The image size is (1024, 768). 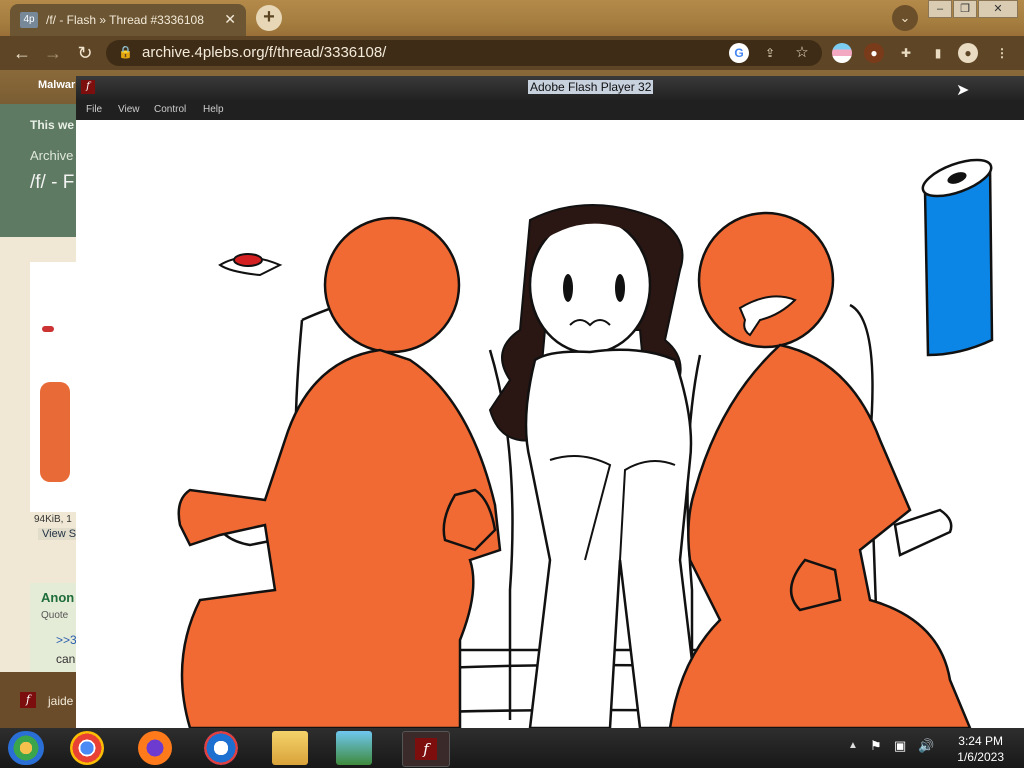 I want to click on menu-file: File, so click(x=94, y=109).